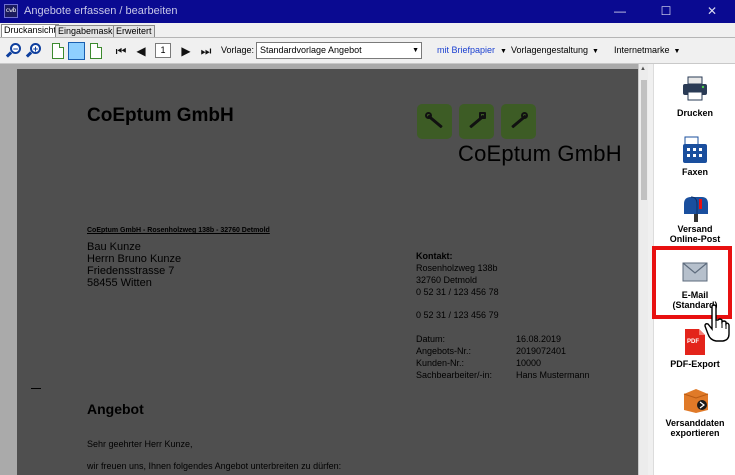 This screenshot has height=475, width=735. What do you see at coordinates (36, 388) in the screenshot?
I see `fold-mark` at bounding box center [36, 388].